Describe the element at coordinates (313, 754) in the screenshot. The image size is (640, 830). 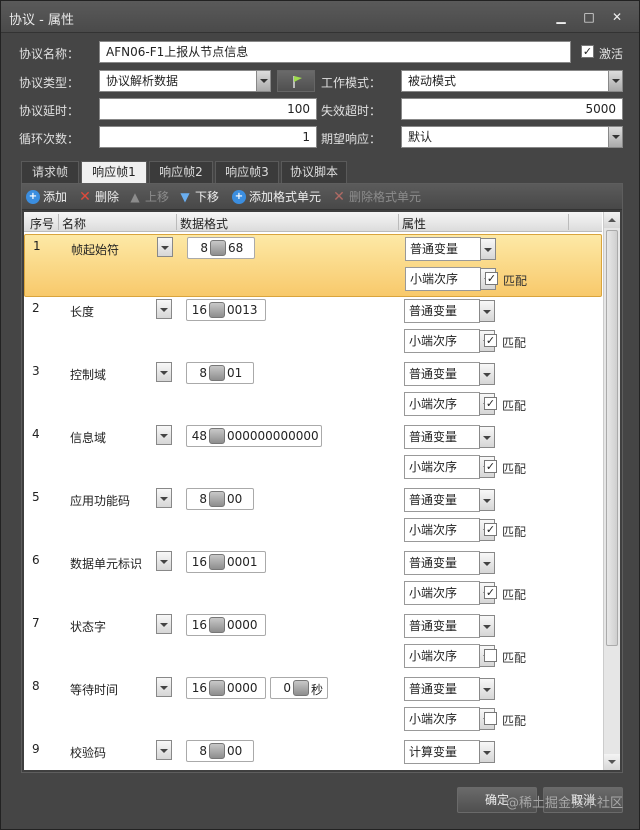
I see `table-row: 9 校验码 8 00 计算变量` at that location.